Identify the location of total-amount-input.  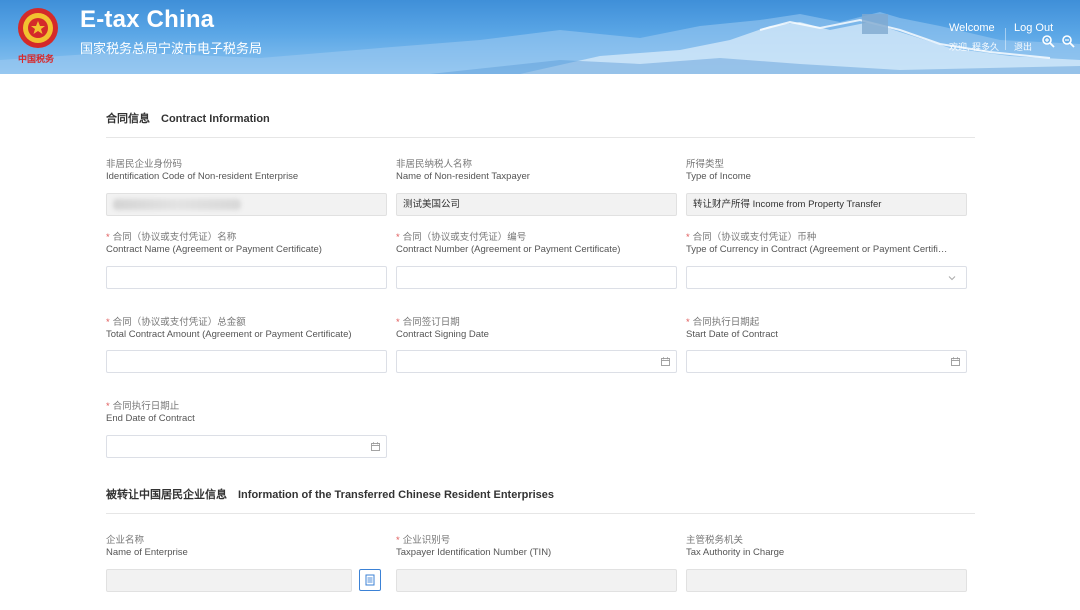
(246, 361).